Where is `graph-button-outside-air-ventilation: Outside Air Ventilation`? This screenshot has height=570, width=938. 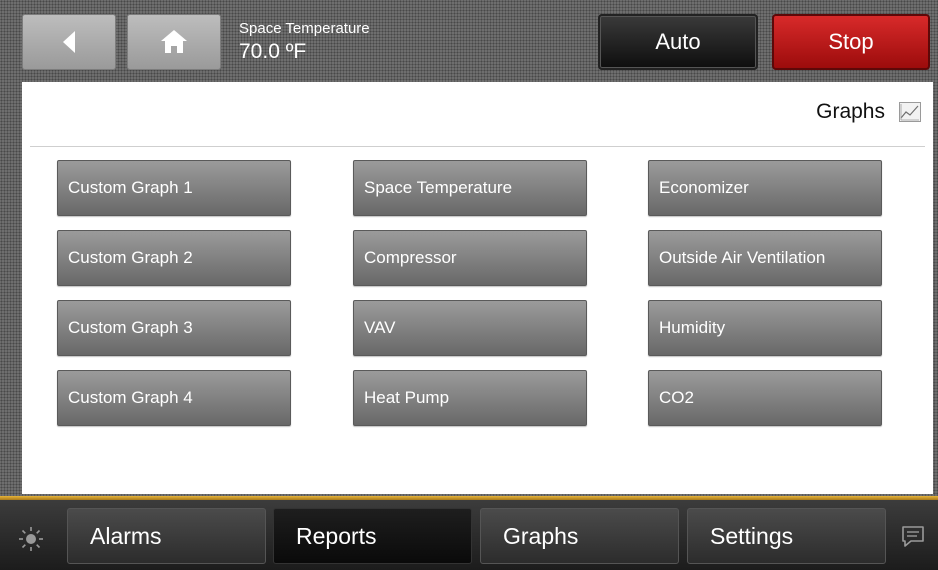 graph-button-outside-air-ventilation: Outside Air Ventilation is located at coordinates (765, 258).